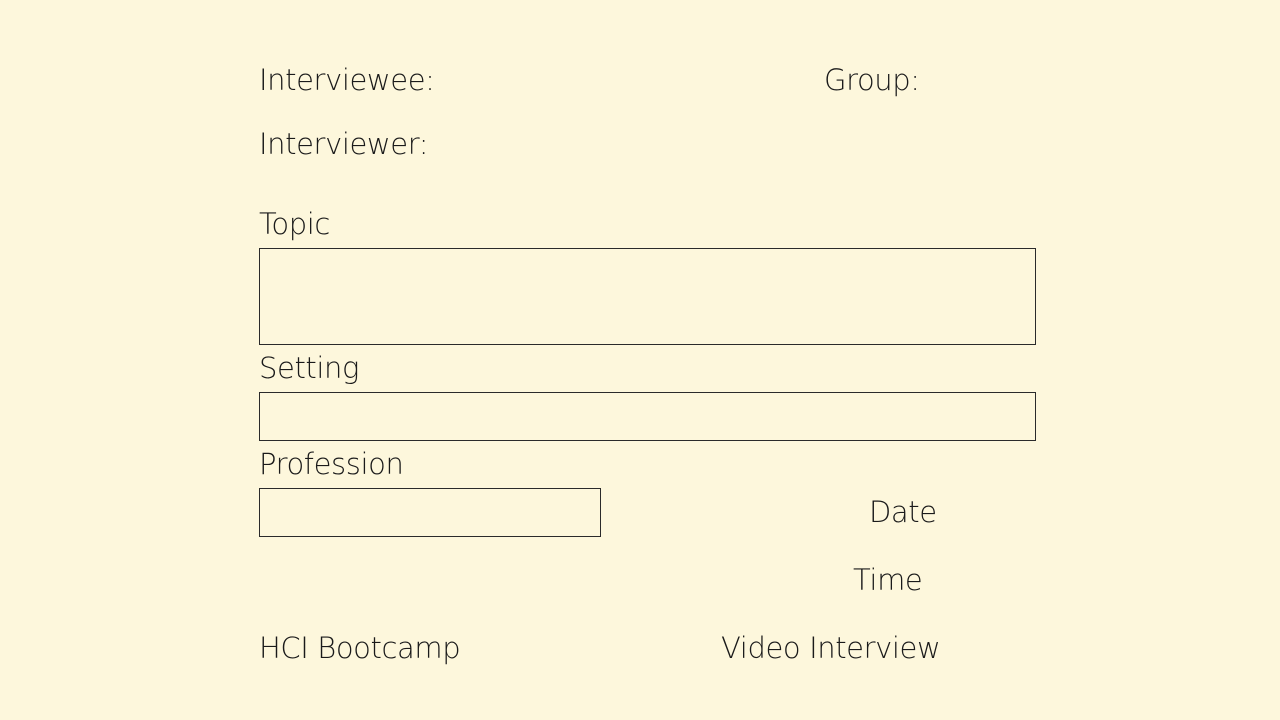 Image resolution: width=1280 pixels, height=720 pixels. I want to click on interviewee-label: Interviewee:, so click(347, 80).